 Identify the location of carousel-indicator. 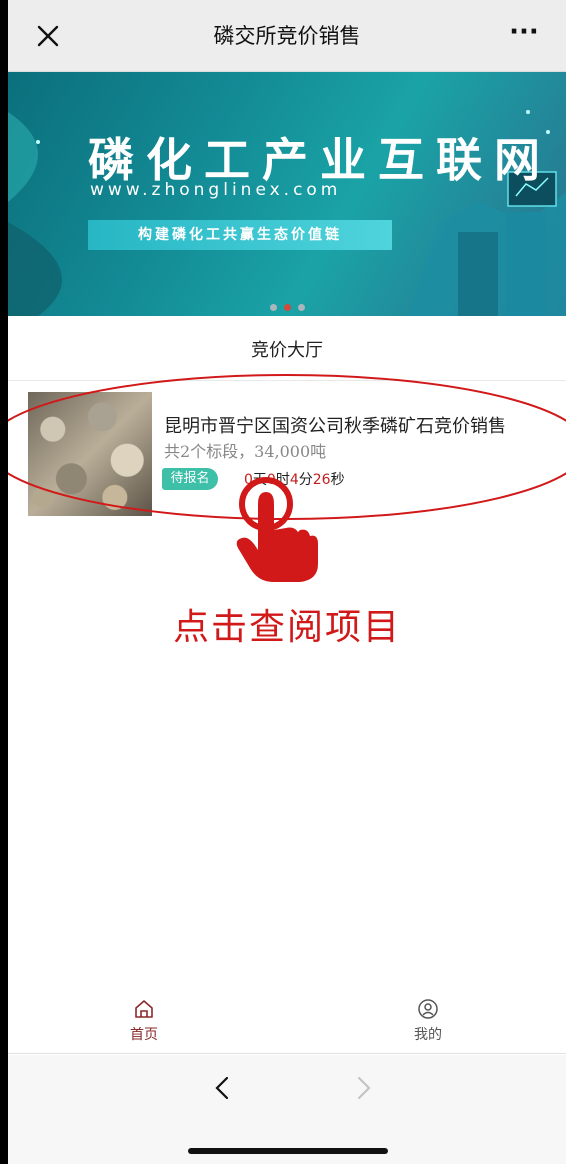
(291, 305).